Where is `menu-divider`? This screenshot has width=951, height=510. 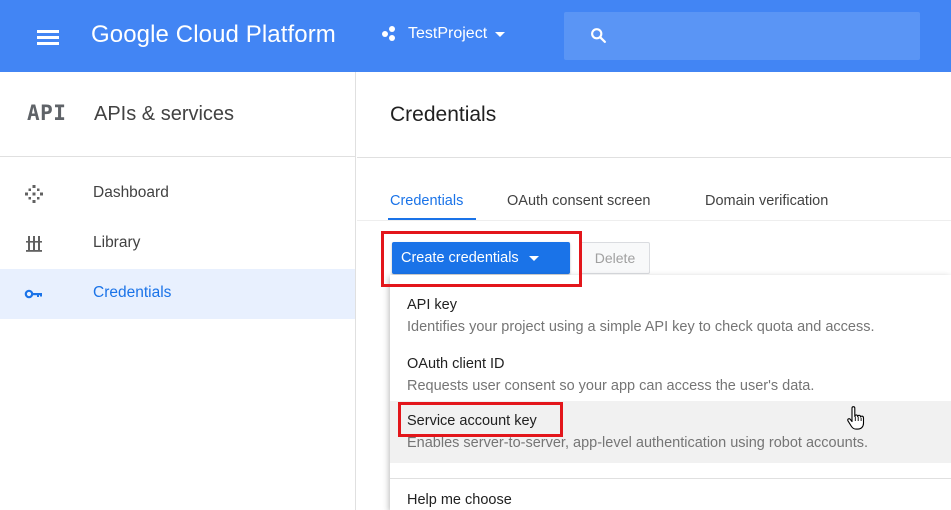
menu-divider is located at coordinates (670, 478).